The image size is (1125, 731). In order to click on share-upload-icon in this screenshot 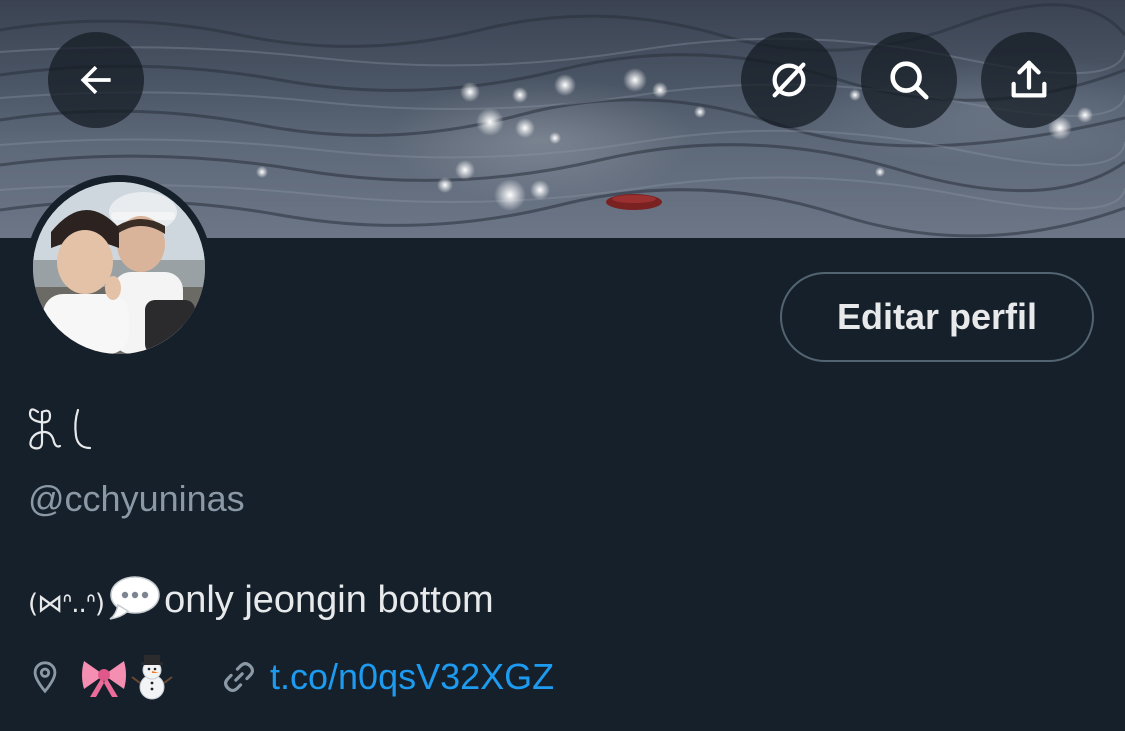, I will do `click(1029, 79)`.